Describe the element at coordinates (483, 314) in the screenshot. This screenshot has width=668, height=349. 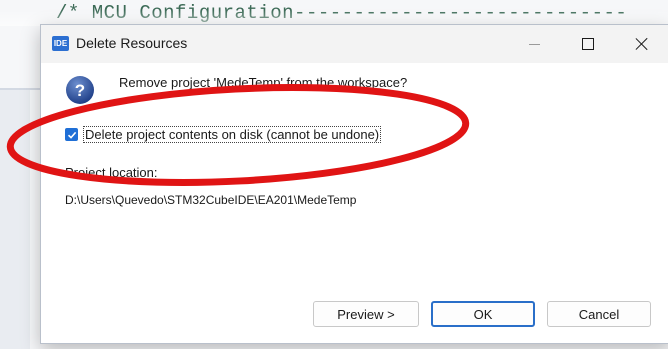
I see `ok-button: OK` at that location.